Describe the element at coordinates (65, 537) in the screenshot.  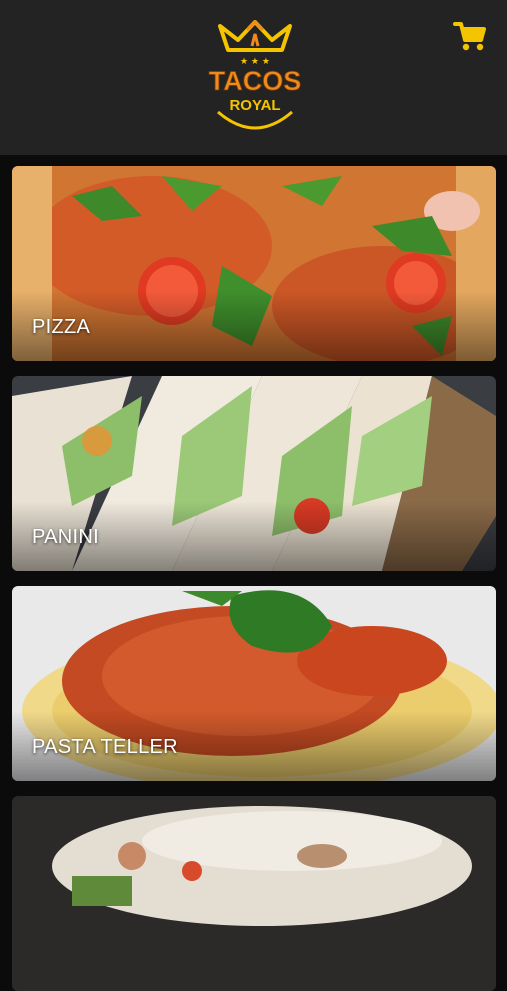
I see `category-label: PANINI` at that location.